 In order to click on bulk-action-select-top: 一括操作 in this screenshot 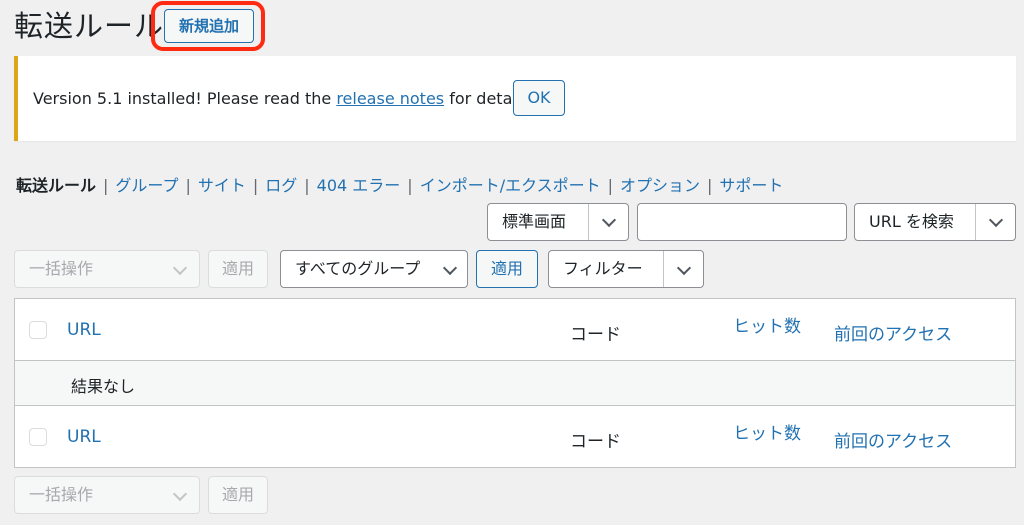, I will do `click(107, 269)`.